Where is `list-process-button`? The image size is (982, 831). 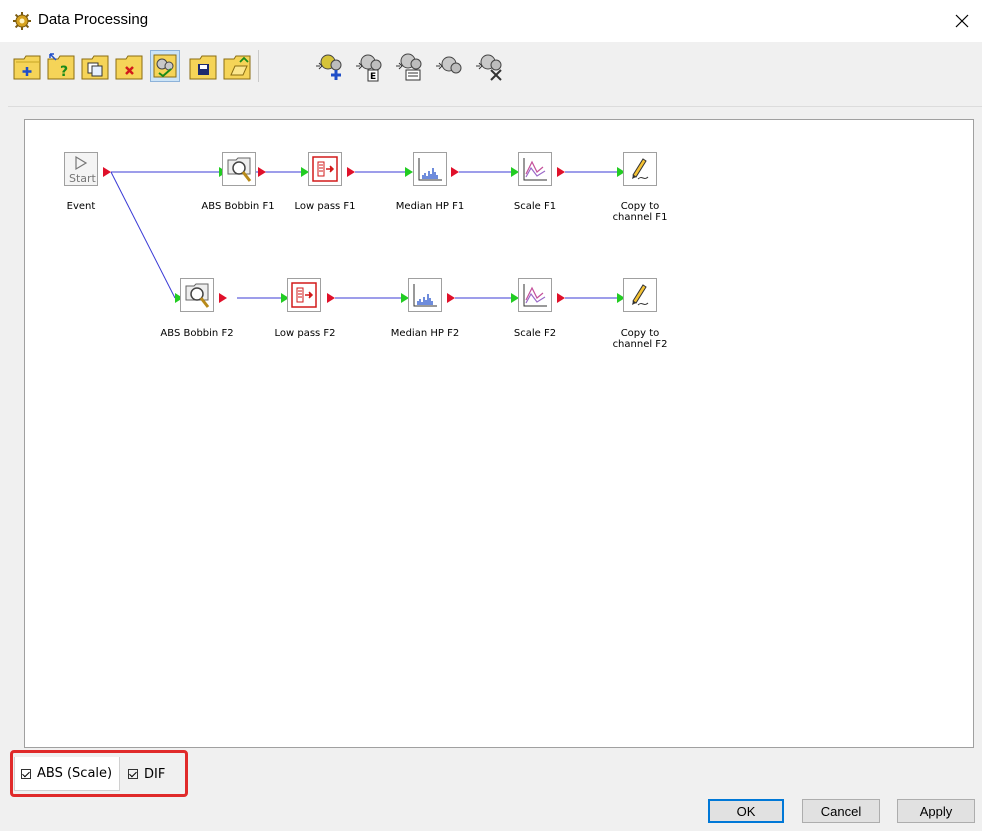 list-process-button is located at coordinates (409, 66).